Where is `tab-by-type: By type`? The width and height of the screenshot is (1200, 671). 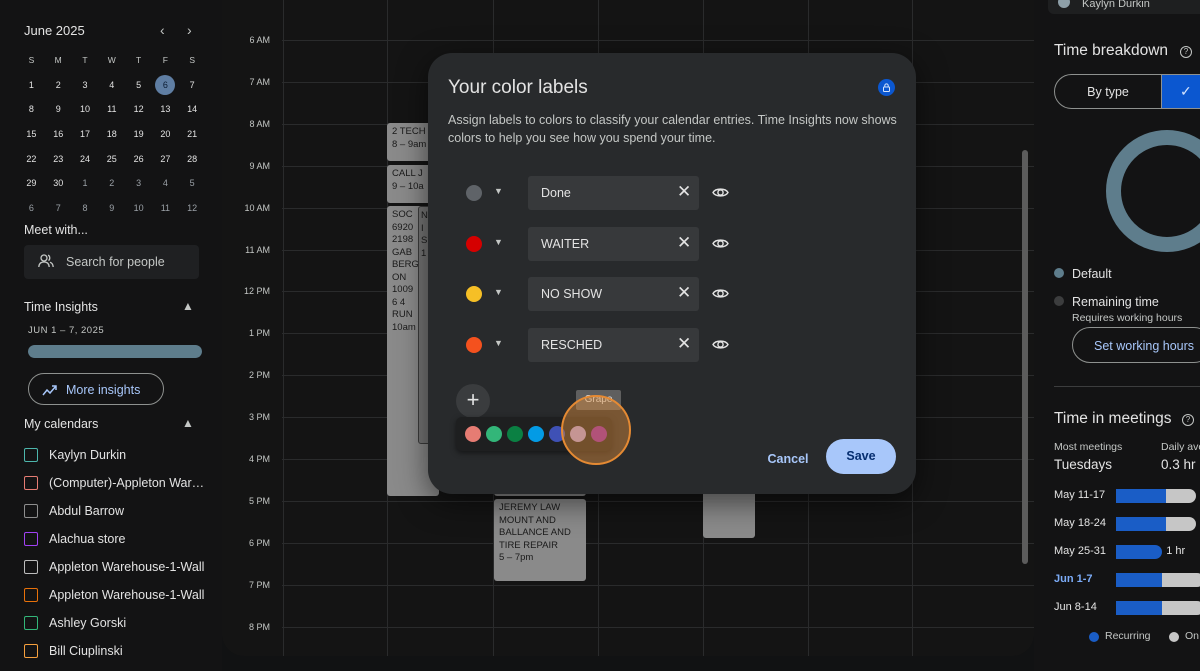
tab-by-type: By type is located at coordinates (1108, 91).